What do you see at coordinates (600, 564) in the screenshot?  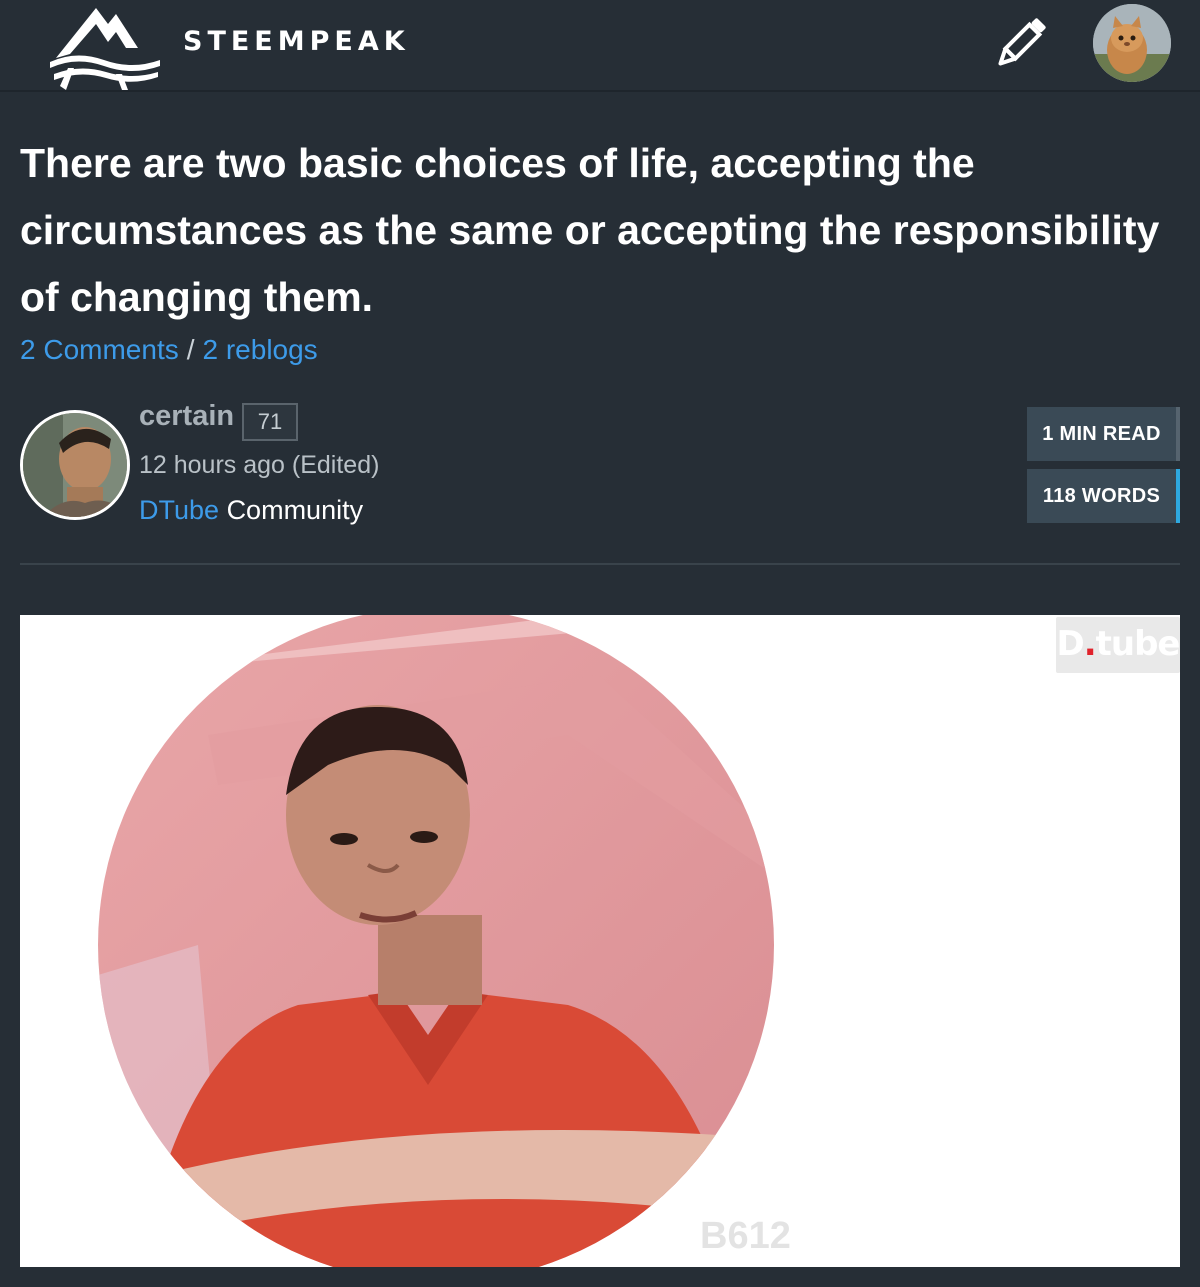 I see `section-divider` at bounding box center [600, 564].